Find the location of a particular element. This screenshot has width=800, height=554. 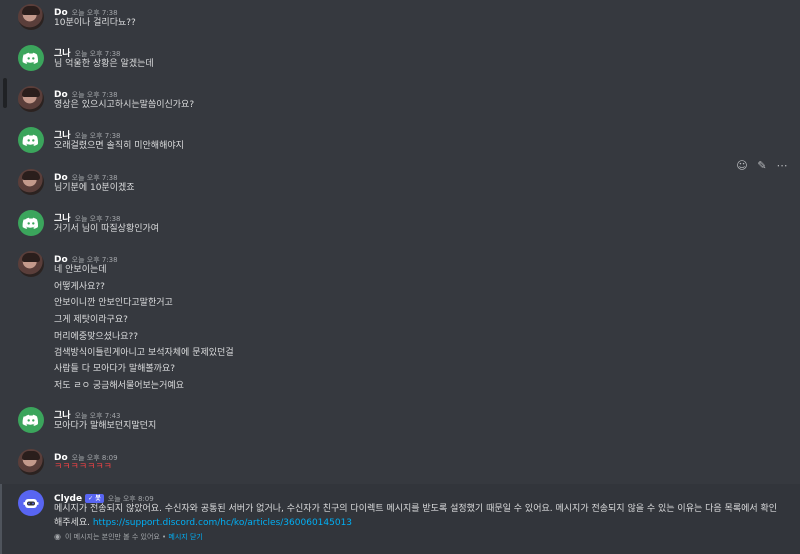

robot-icon is located at coordinates (31, 503).